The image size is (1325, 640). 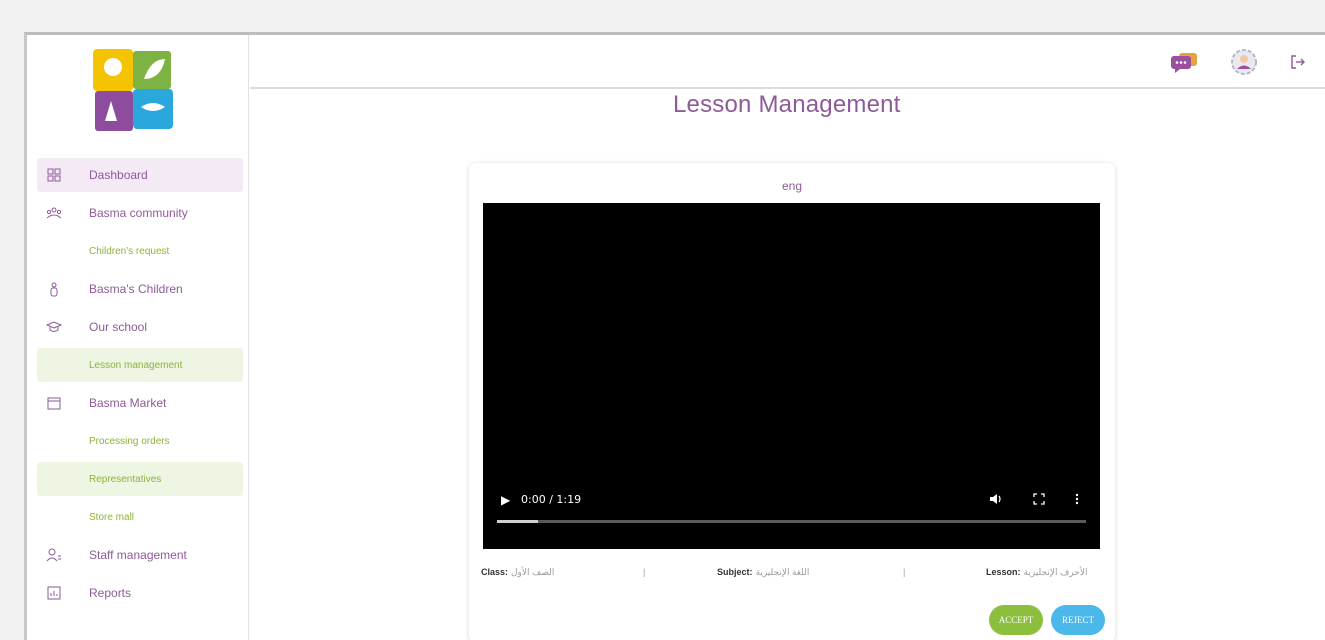 I want to click on fullscreen-icon, so click(x=1039, y=500).